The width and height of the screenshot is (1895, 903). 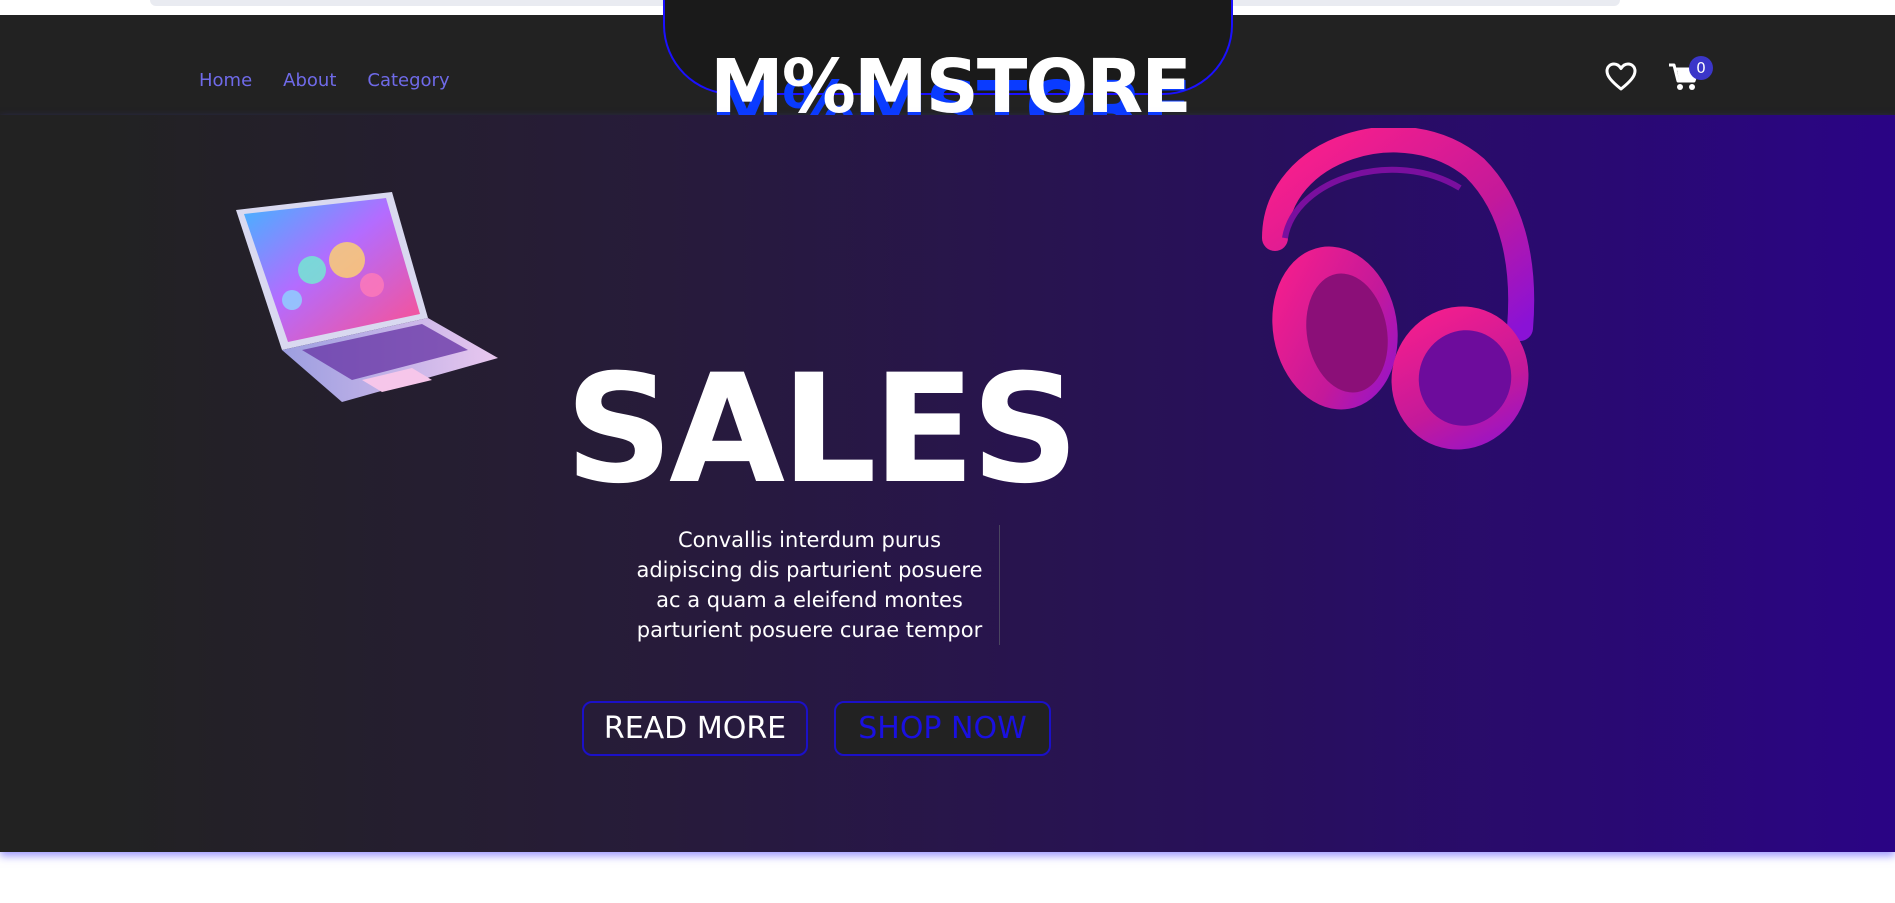 What do you see at coordinates (225, 80) in the screenshot?
I see `nav-link-home: Home` at bounding box center [225, 80].